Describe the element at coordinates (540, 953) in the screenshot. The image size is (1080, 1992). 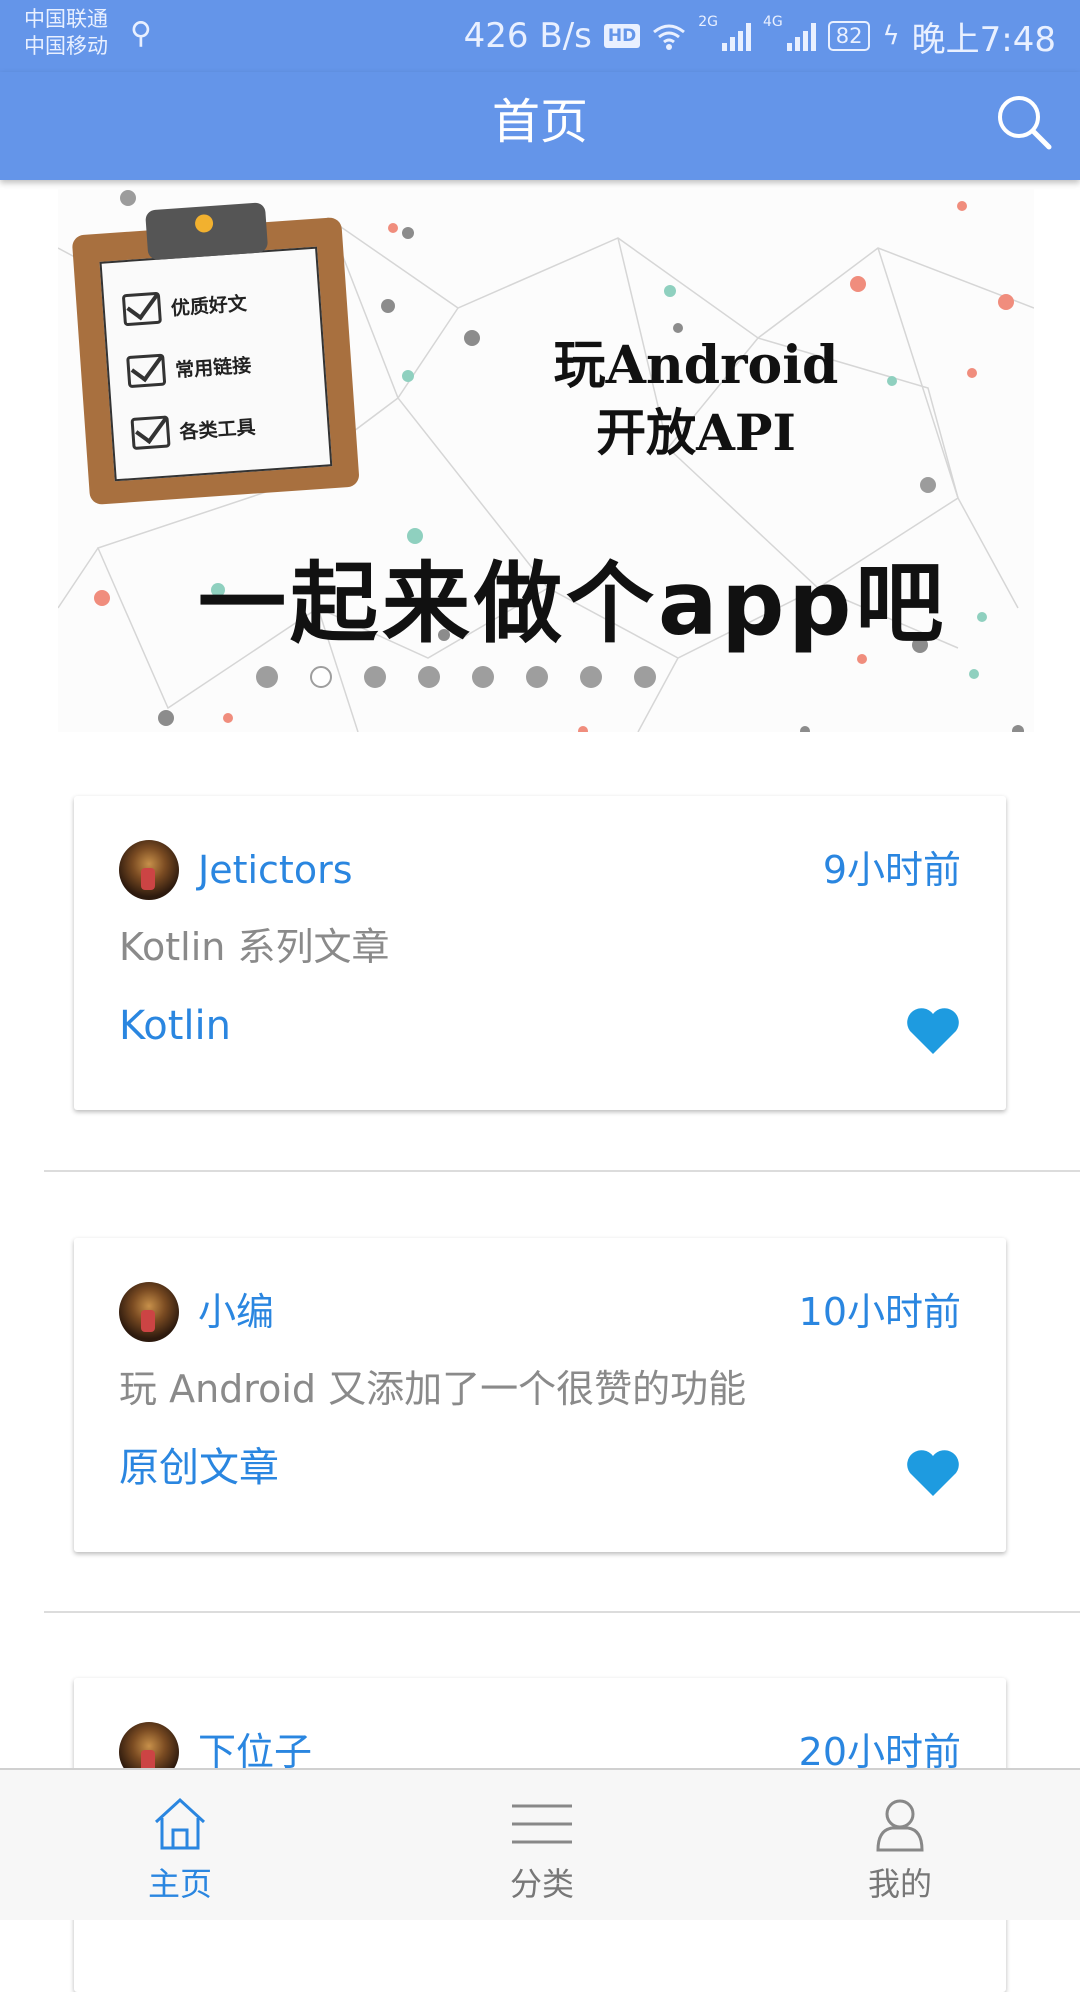
I see `article-card: Jetictors 9小时前 Kotlin 系列文章 Kotlin` at that location.